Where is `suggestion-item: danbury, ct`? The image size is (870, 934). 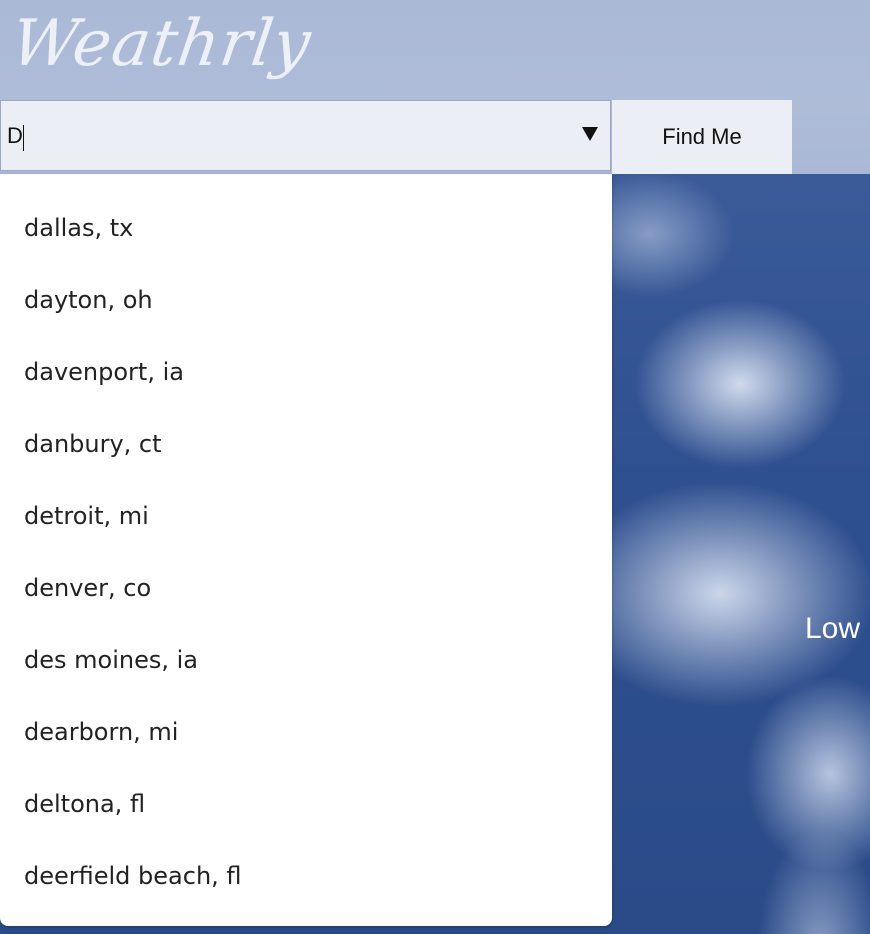
suggestion-item: danbury, ct is located at coordinates (306, 444).